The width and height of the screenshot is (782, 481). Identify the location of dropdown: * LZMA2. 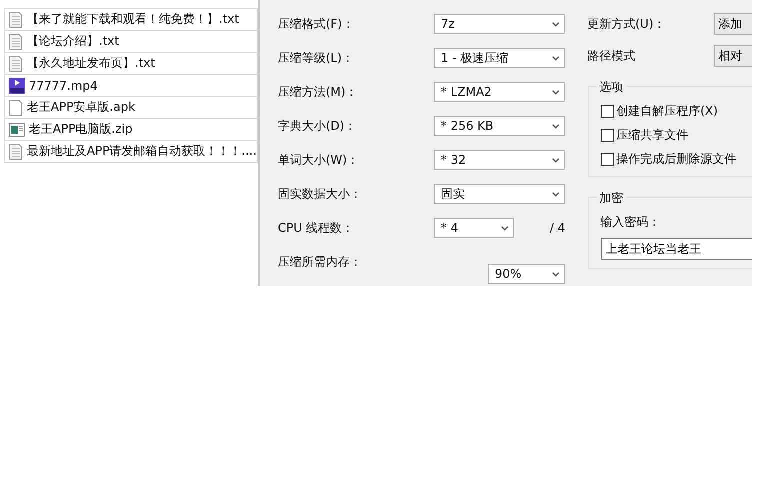
(499, 92).